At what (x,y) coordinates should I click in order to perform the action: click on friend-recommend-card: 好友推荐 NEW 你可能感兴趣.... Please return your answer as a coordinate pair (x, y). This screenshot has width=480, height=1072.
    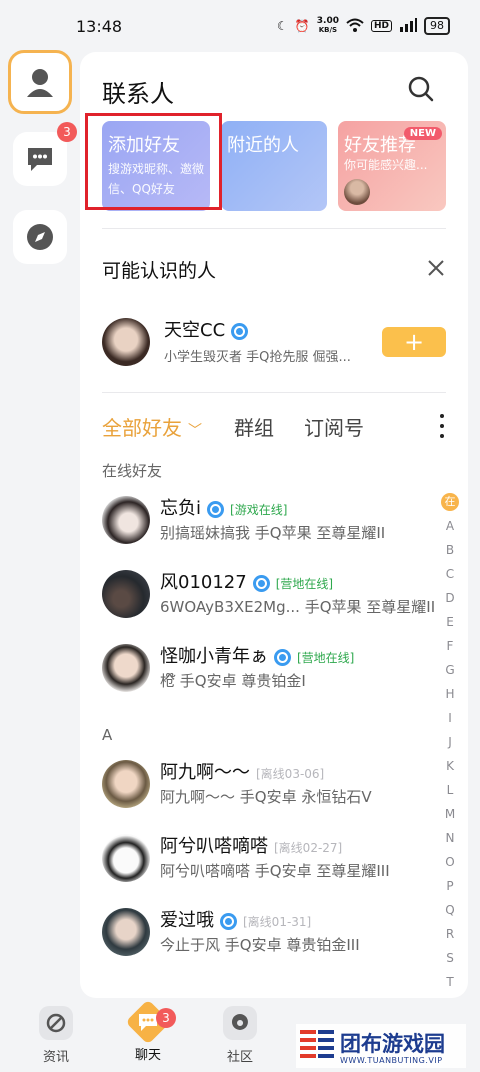
    Looking at the image, I should click on (392, 166).